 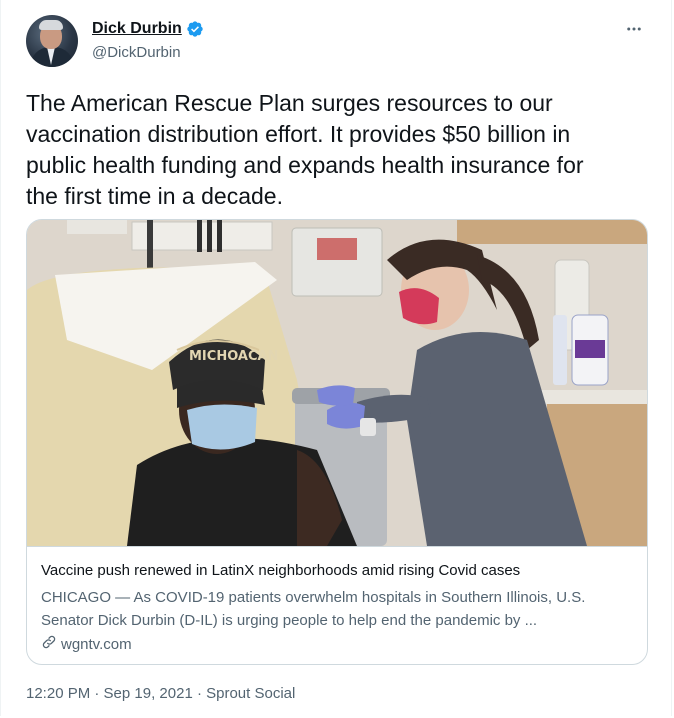 What do you see at coordinates (634, 29) in the screenshot?
I see `more-options-icon` at bounding box center [634, 29].